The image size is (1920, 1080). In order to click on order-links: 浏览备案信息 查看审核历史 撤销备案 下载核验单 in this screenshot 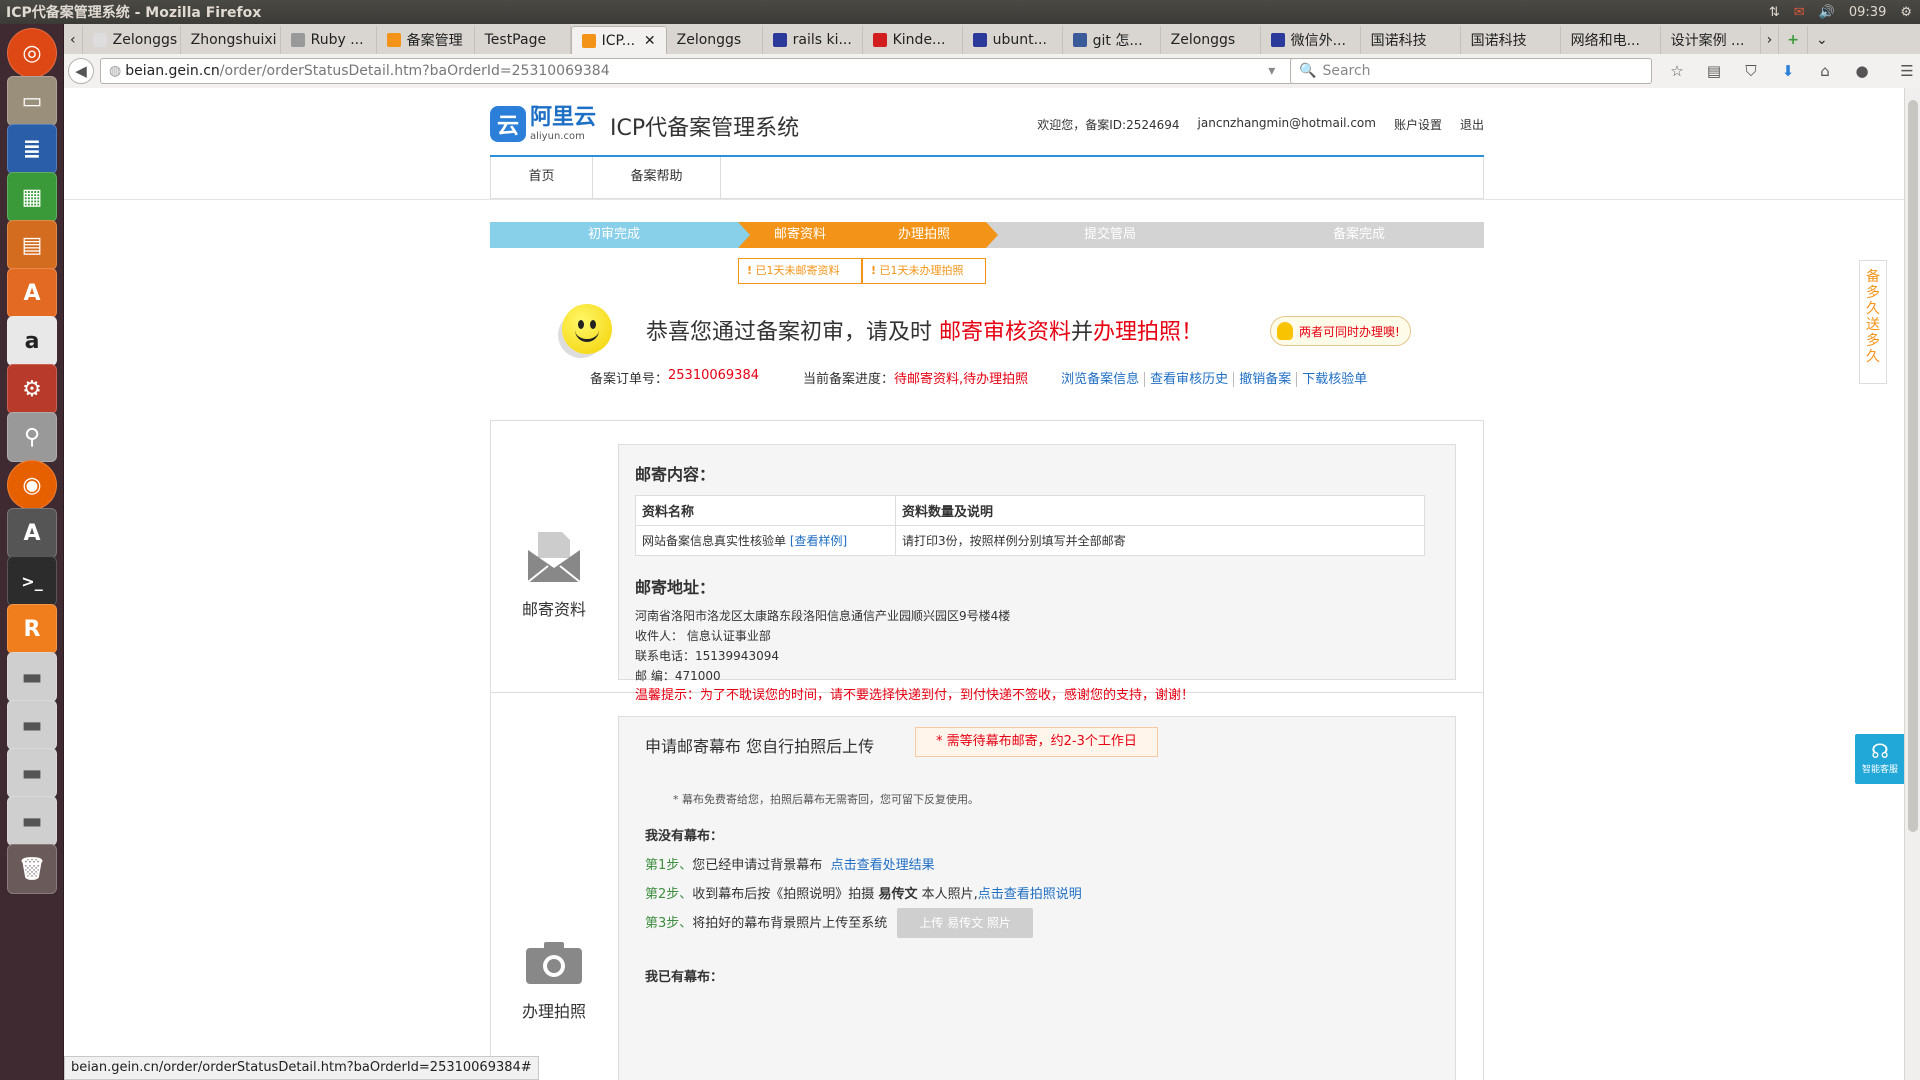, I will do `click(1214, 377)`.